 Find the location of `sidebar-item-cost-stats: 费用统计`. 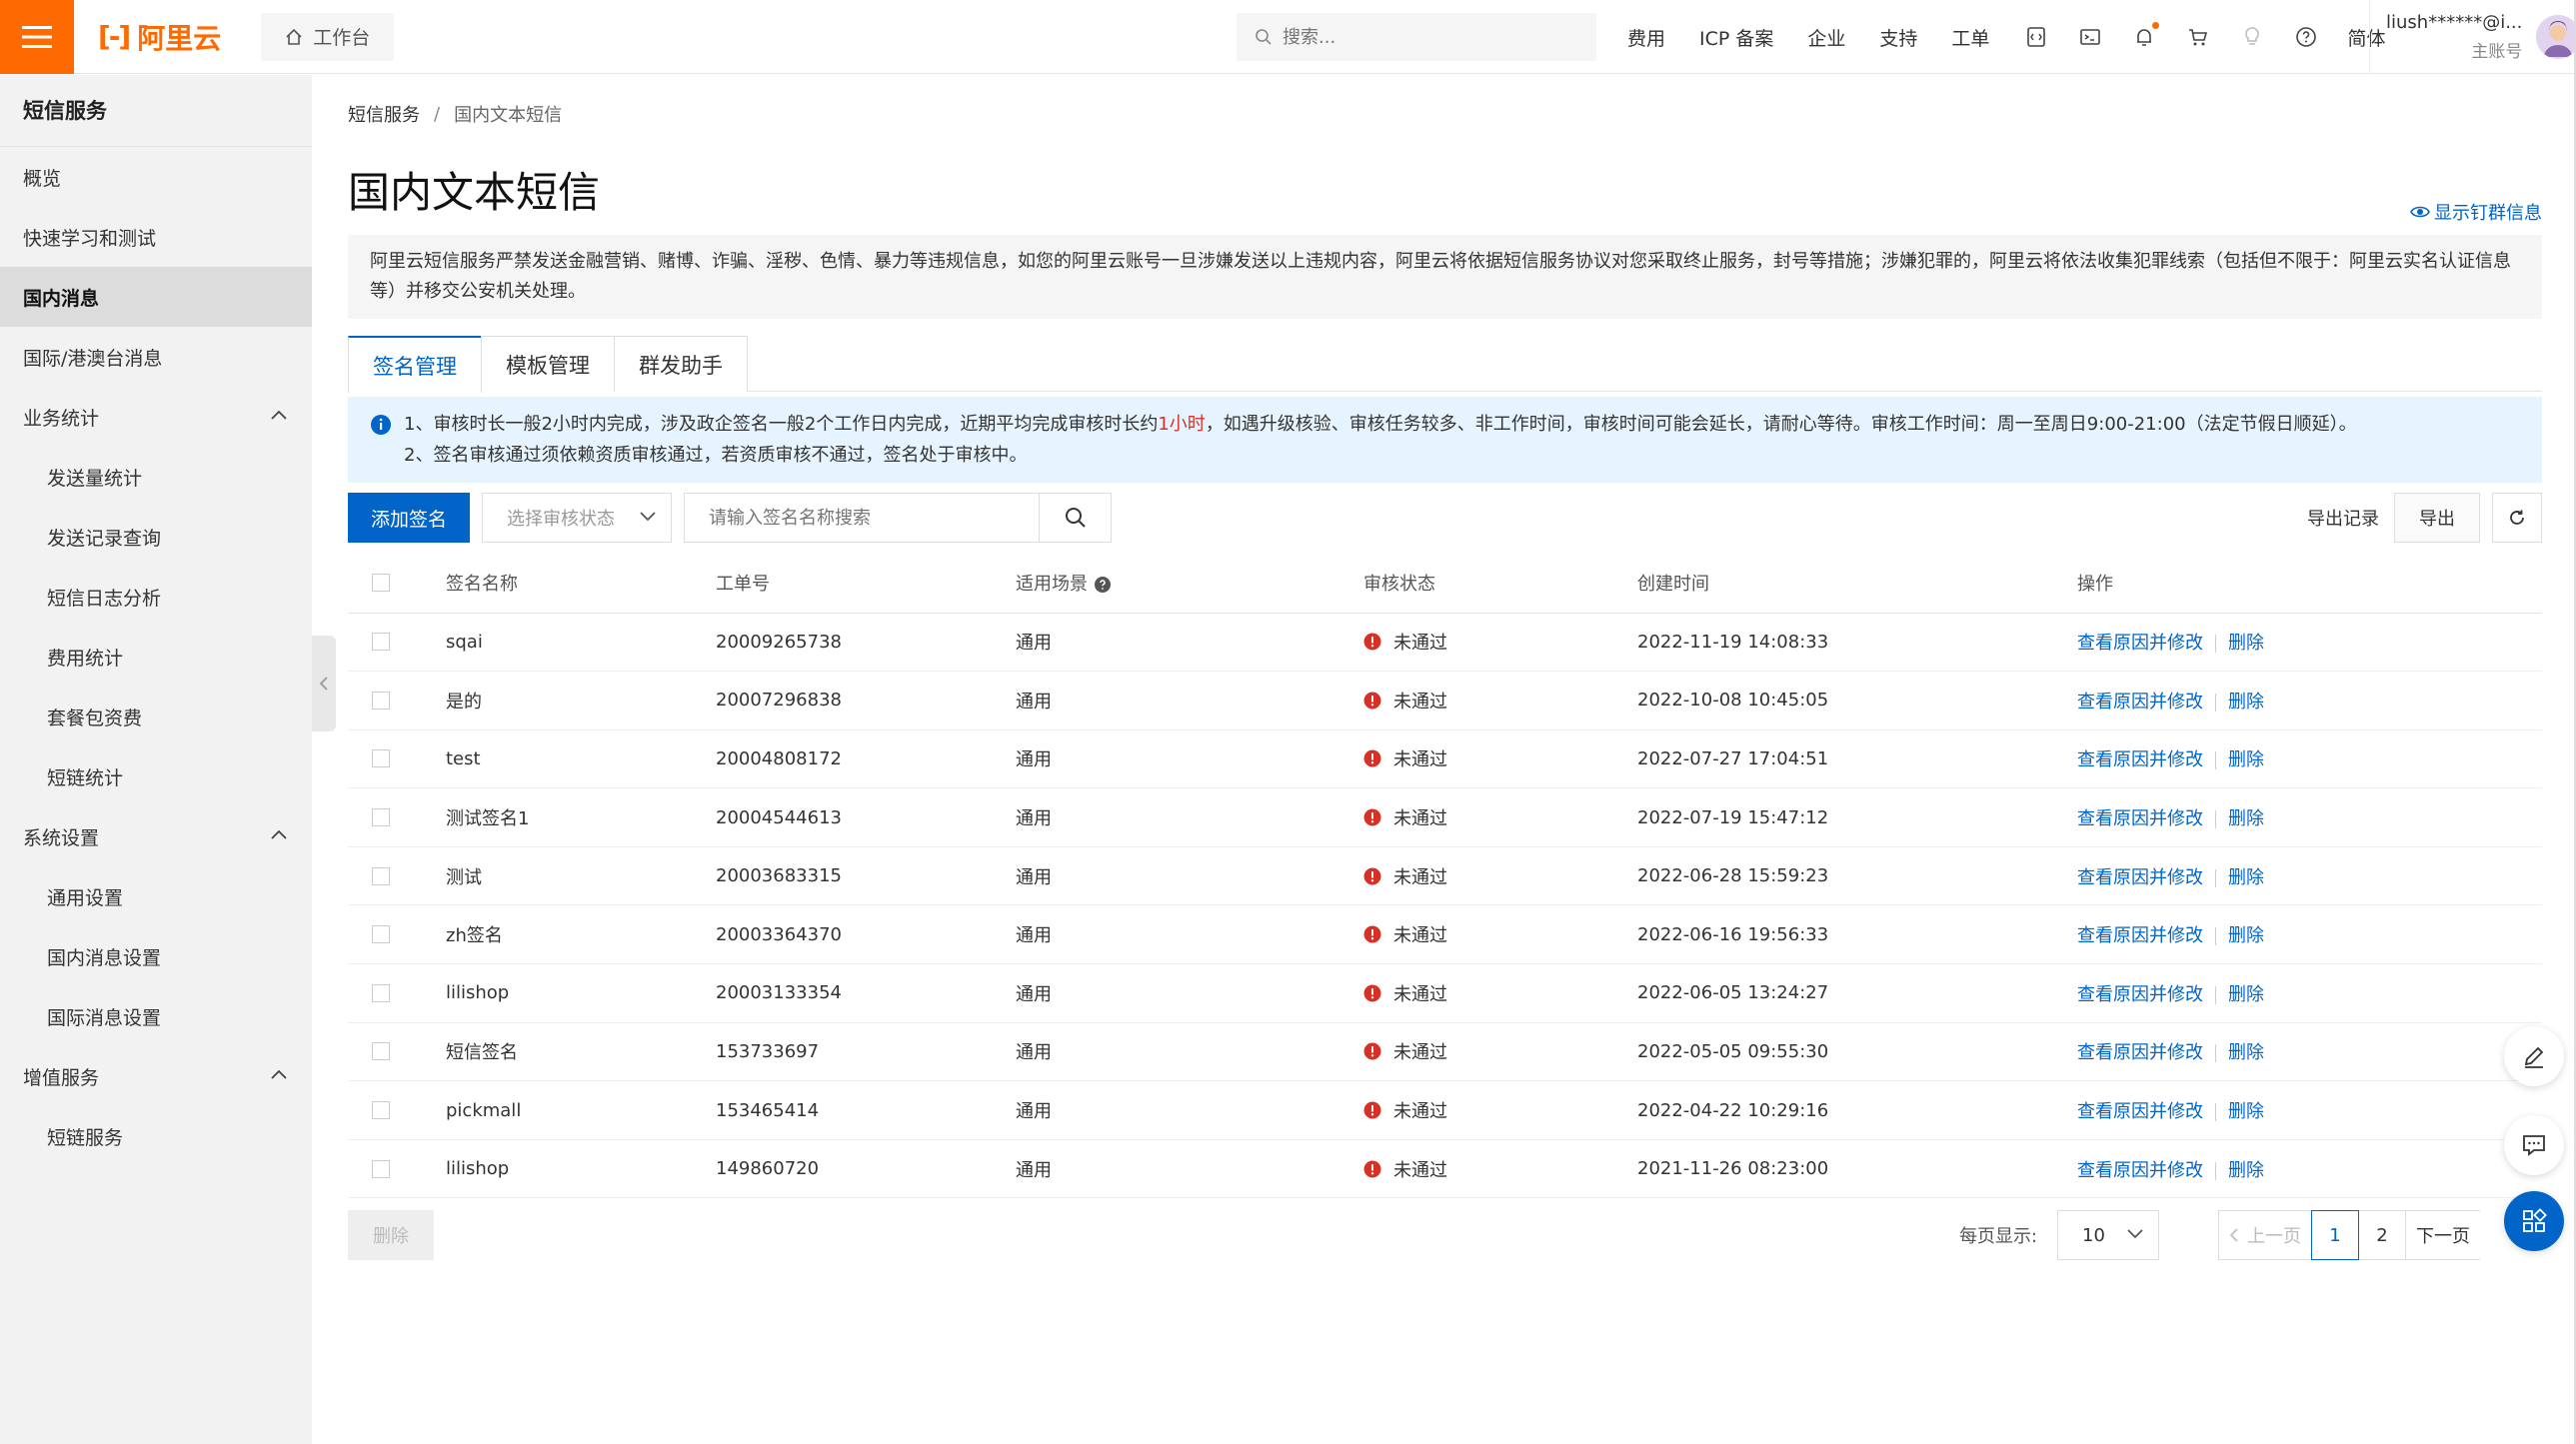

sidebar-item-cost-stats: 费用统计 is located at coordinates (156, 657).